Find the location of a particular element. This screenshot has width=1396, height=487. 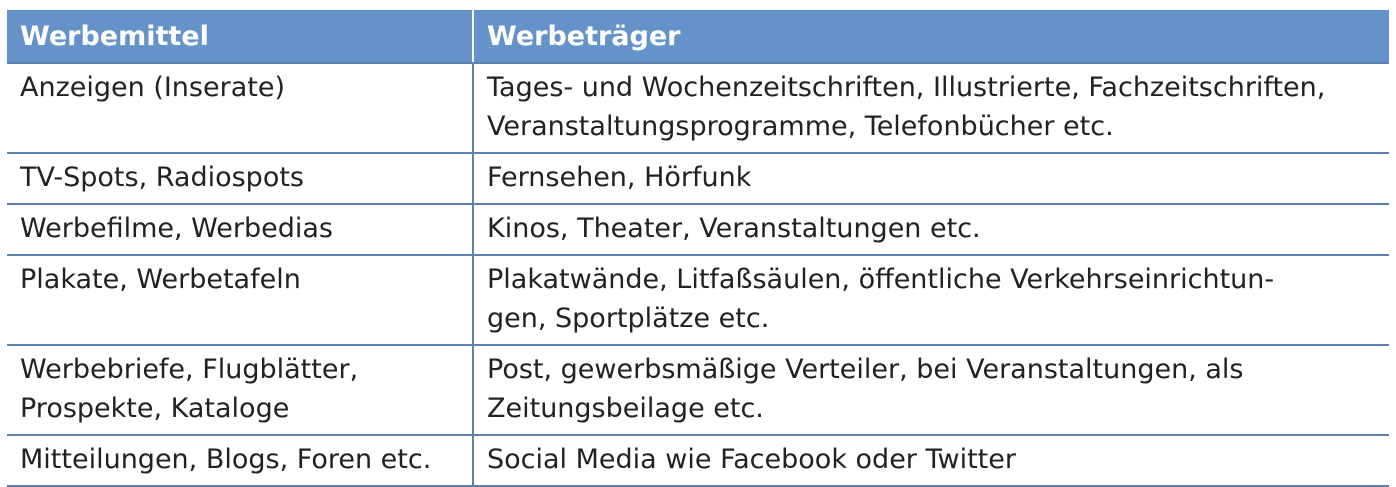

cell-werbemittel: Mitteilungen, Blogs, Foren etc. is located at coordinates (240, 461).